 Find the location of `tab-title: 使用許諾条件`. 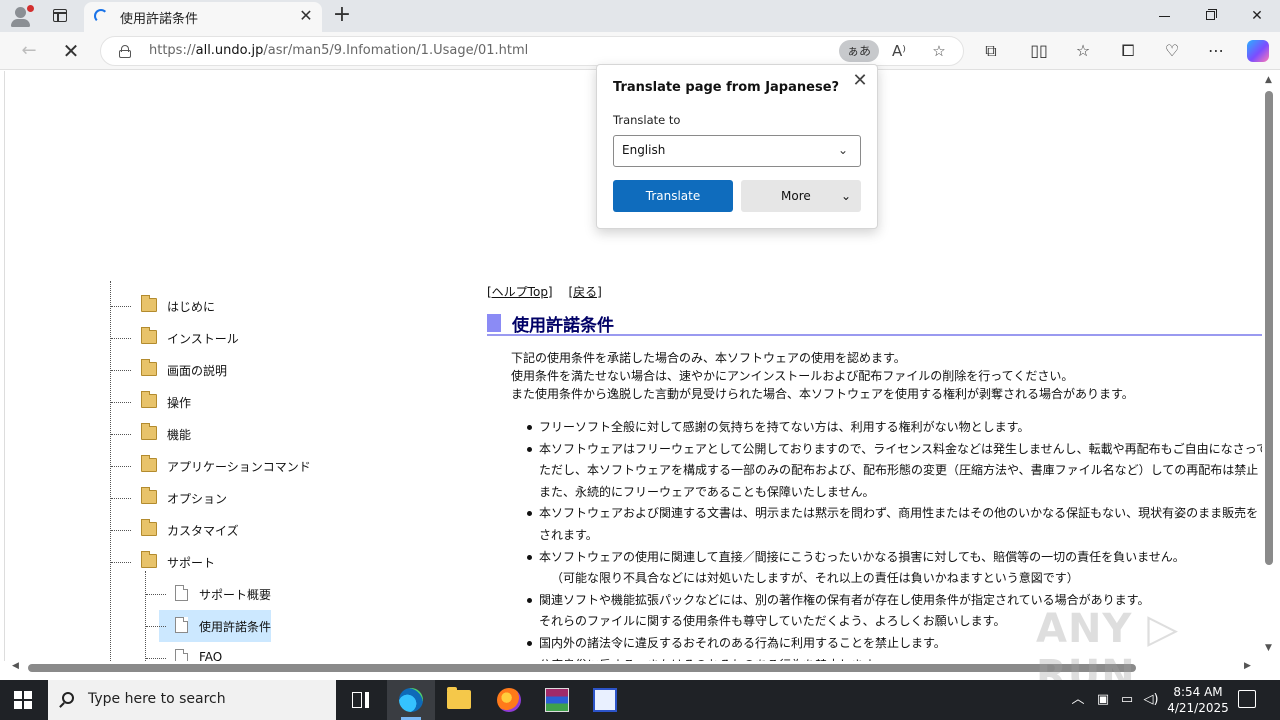

tab-title: 使用許諾条件 is located at coordinates (159, 19).